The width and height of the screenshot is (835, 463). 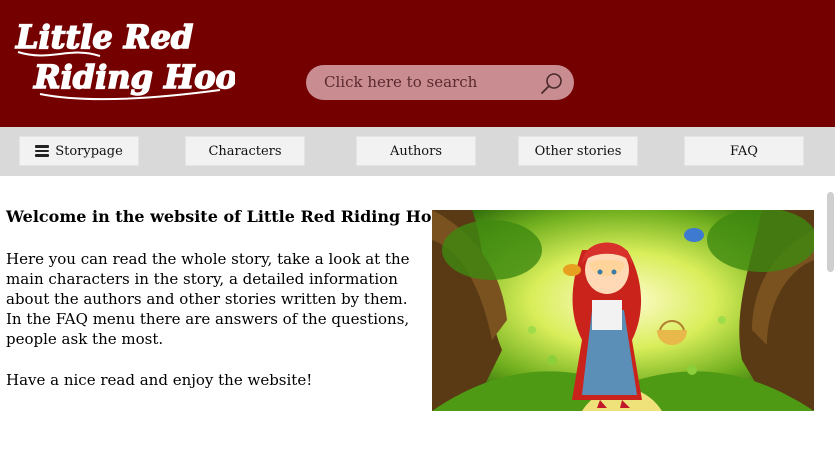 What do you see at coordinates (134, 77) in the screenshot?
I see `svg-text: Riding Hood` at bounding box center [134, 77].